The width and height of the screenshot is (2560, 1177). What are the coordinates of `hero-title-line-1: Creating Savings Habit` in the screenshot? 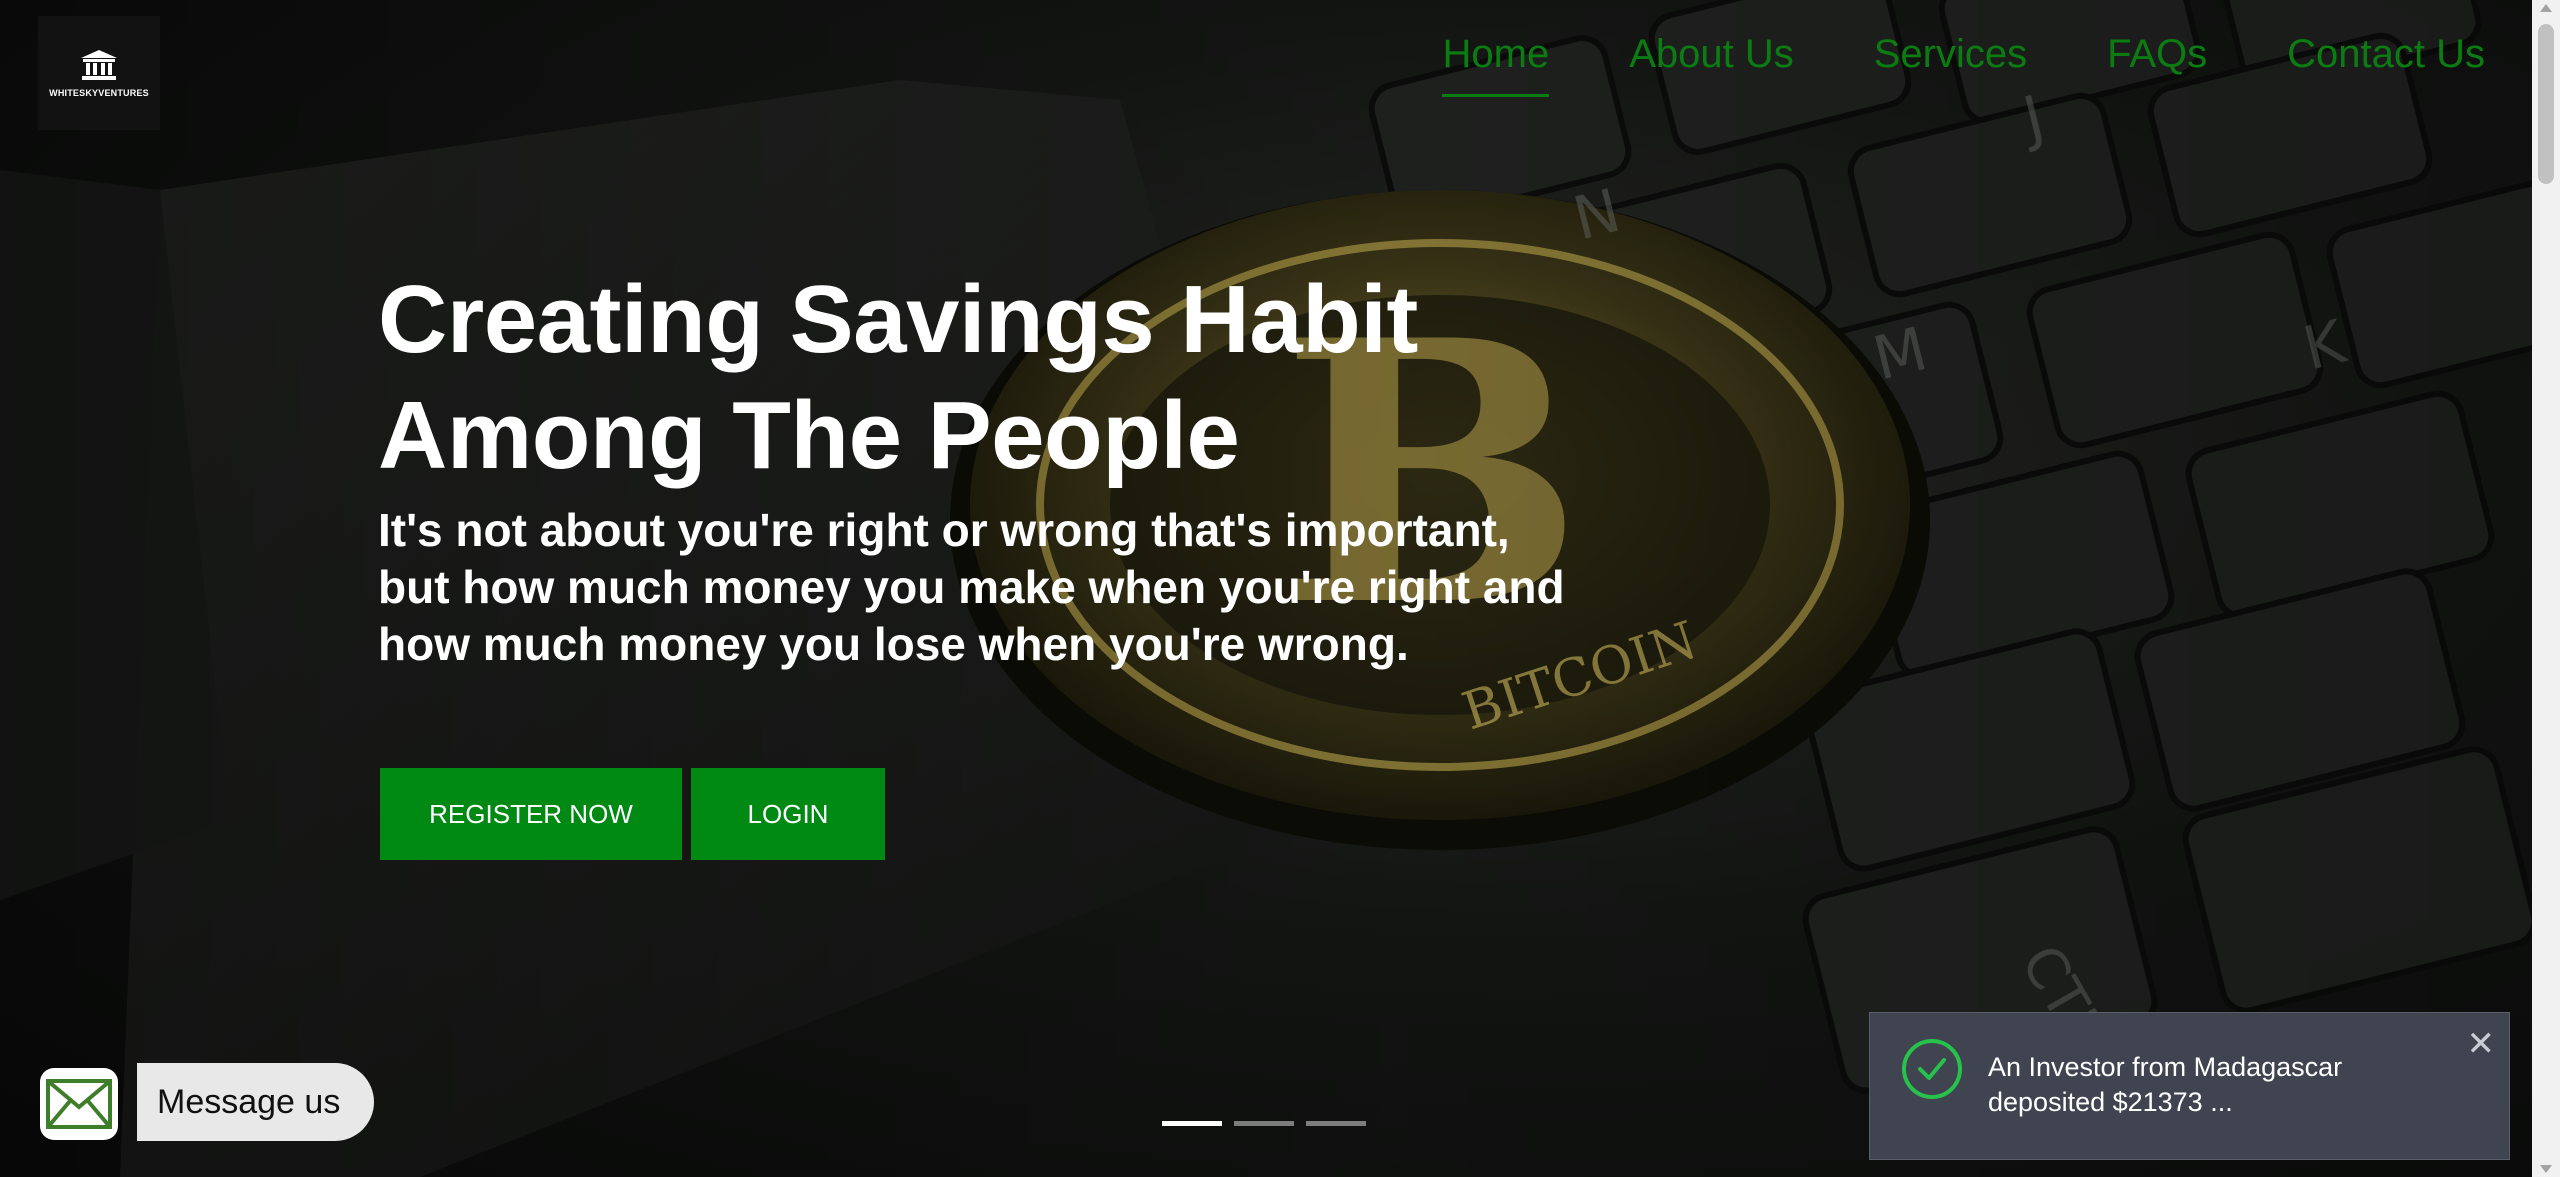 It's located at (898, 319).